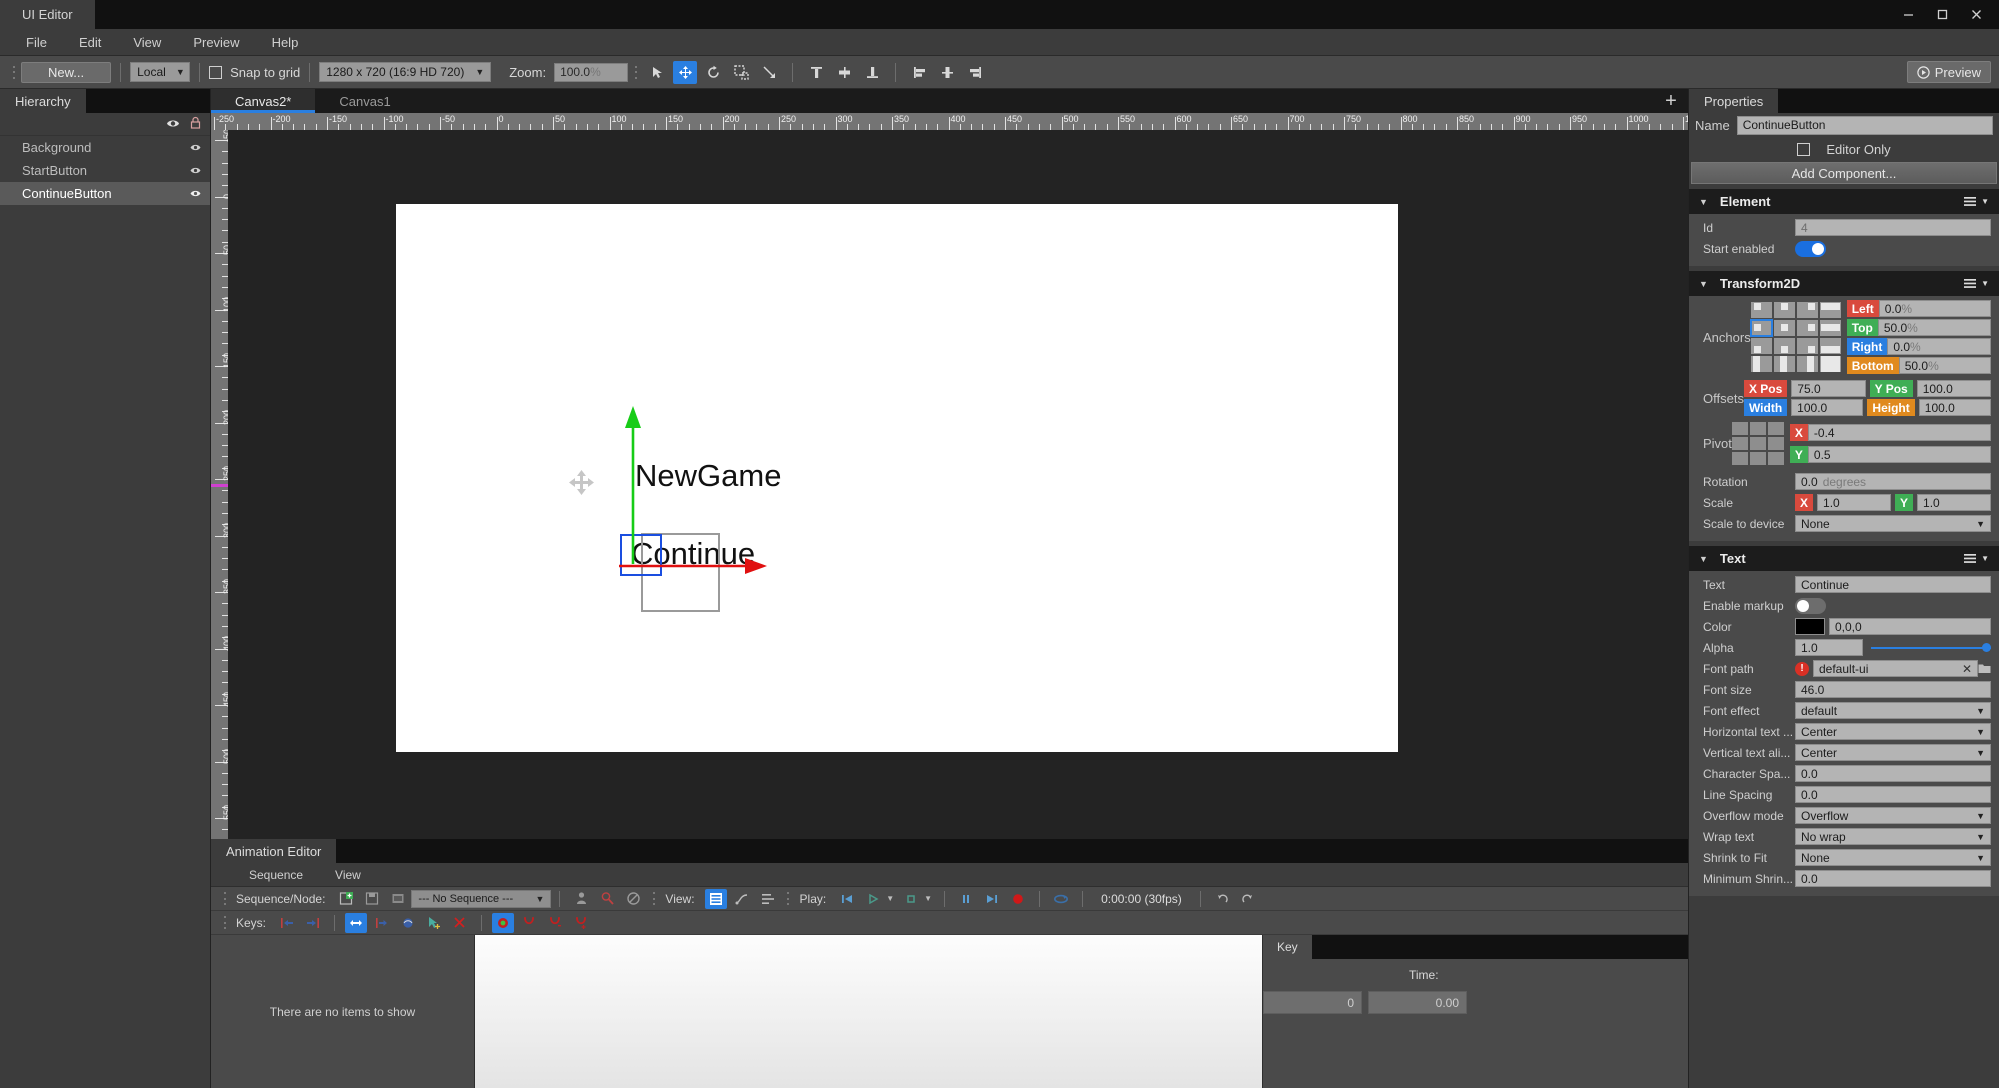  Describe the element at coordinates (1934, 308) in the screenshot. I see `left-field: 0.0%` at that location.